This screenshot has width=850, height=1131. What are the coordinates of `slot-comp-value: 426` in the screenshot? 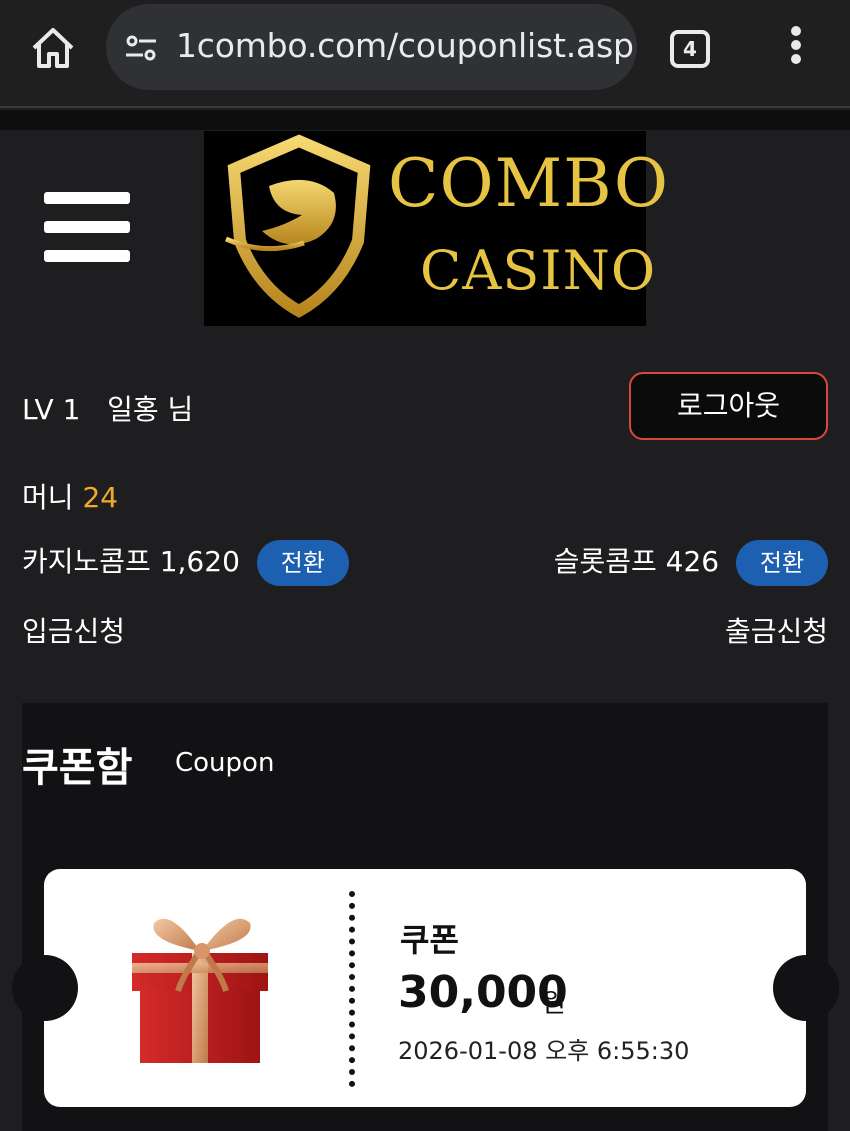 It's located at (692, 561).